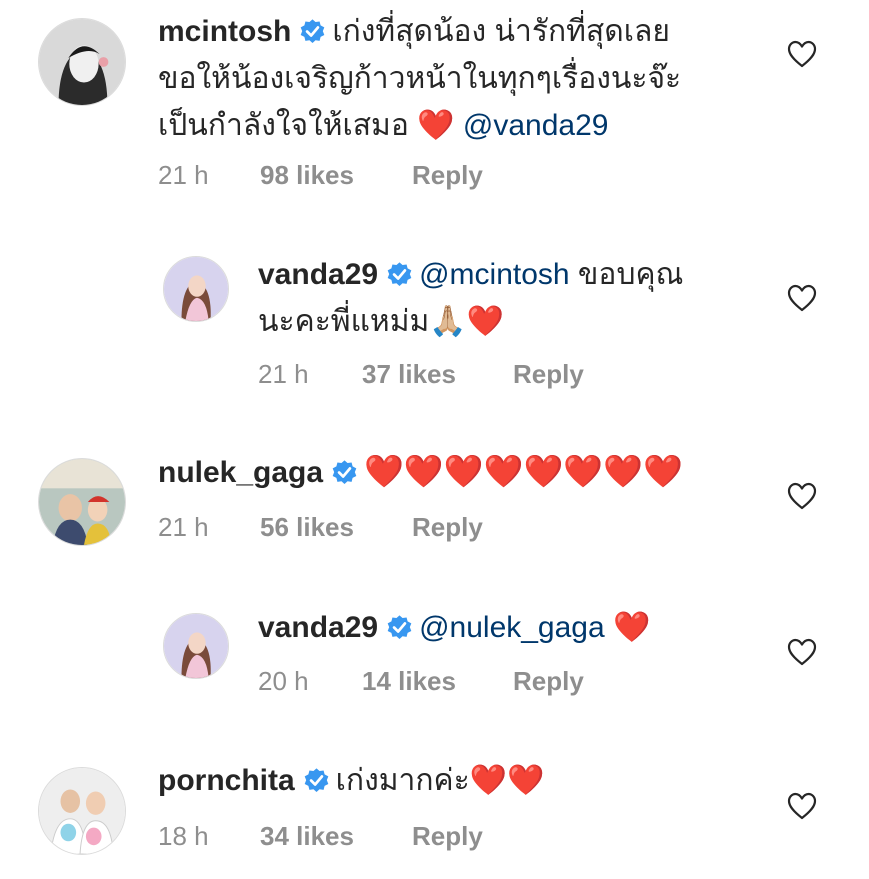  Describe the element at coordinates (437, 681) in the screenshot. I see `likes-count: 14 likes` at that location.